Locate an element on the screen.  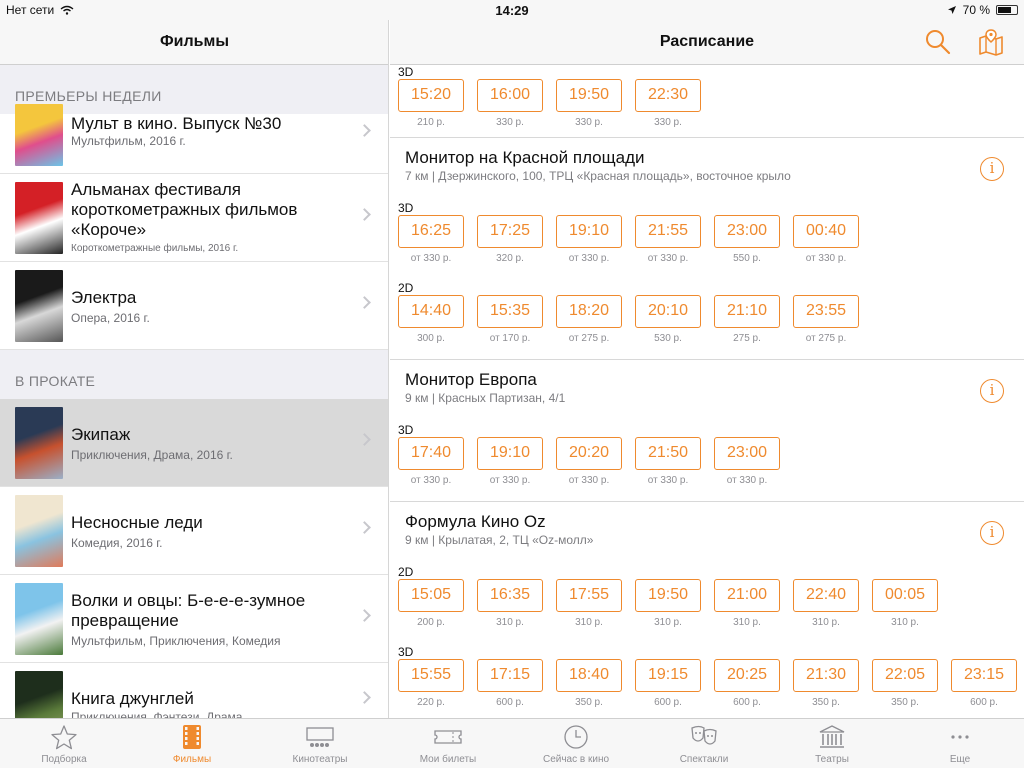
showtime: 19:50 330 р. is located at coordinates (589, 103).